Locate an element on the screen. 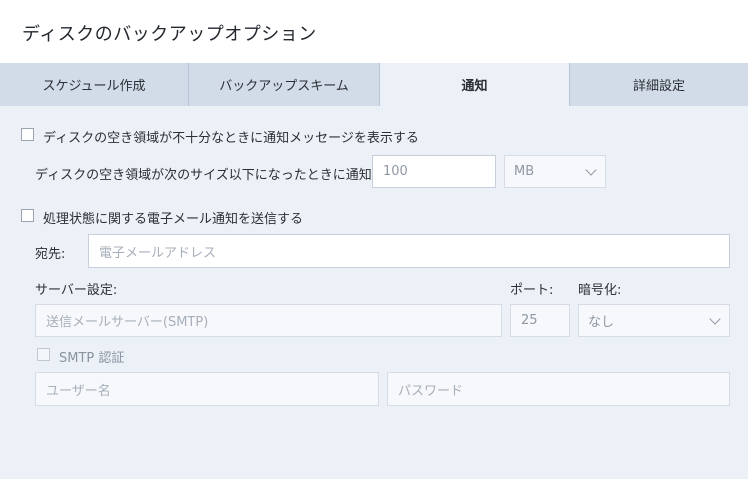 Image resolution: width=748 pixels, height=479 pixels. tab-bar: スケジュール作成 バックアップスキーム 通知 詳細設定 is located at coordinates (374, 84).